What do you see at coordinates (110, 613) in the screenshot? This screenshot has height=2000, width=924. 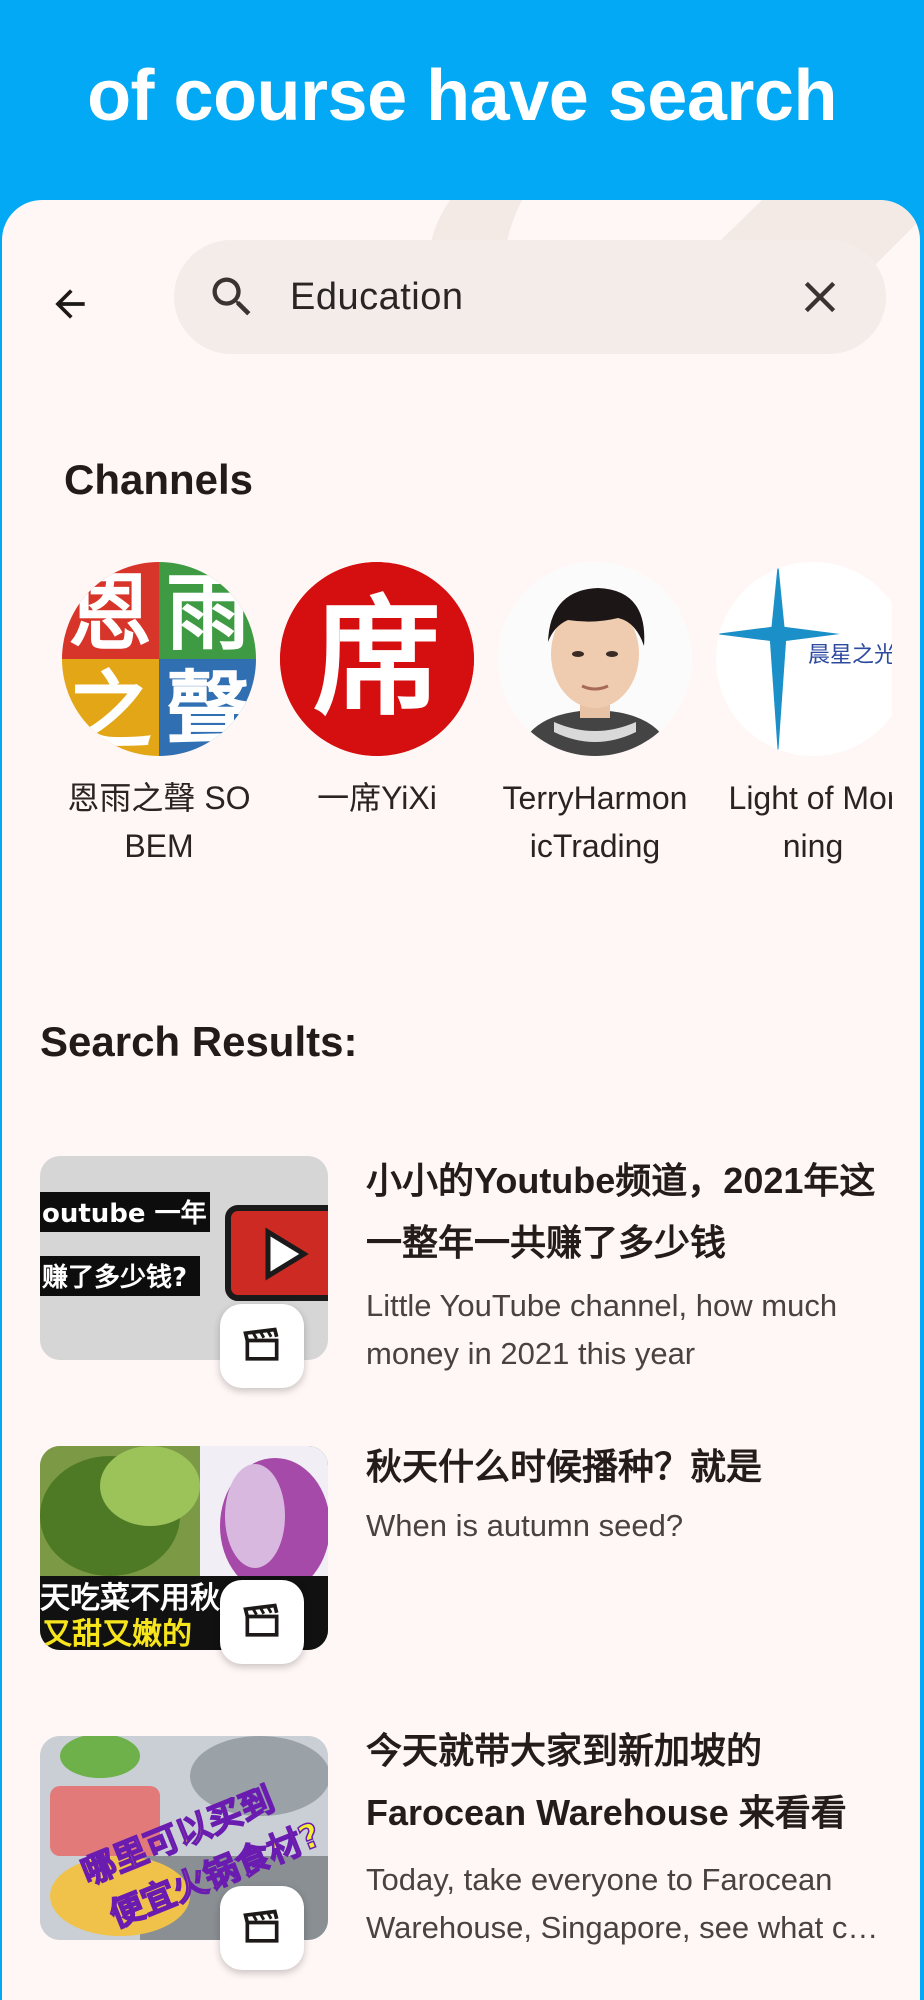 I see `logo-char-1: 恩` at bounding box center [110, 613].